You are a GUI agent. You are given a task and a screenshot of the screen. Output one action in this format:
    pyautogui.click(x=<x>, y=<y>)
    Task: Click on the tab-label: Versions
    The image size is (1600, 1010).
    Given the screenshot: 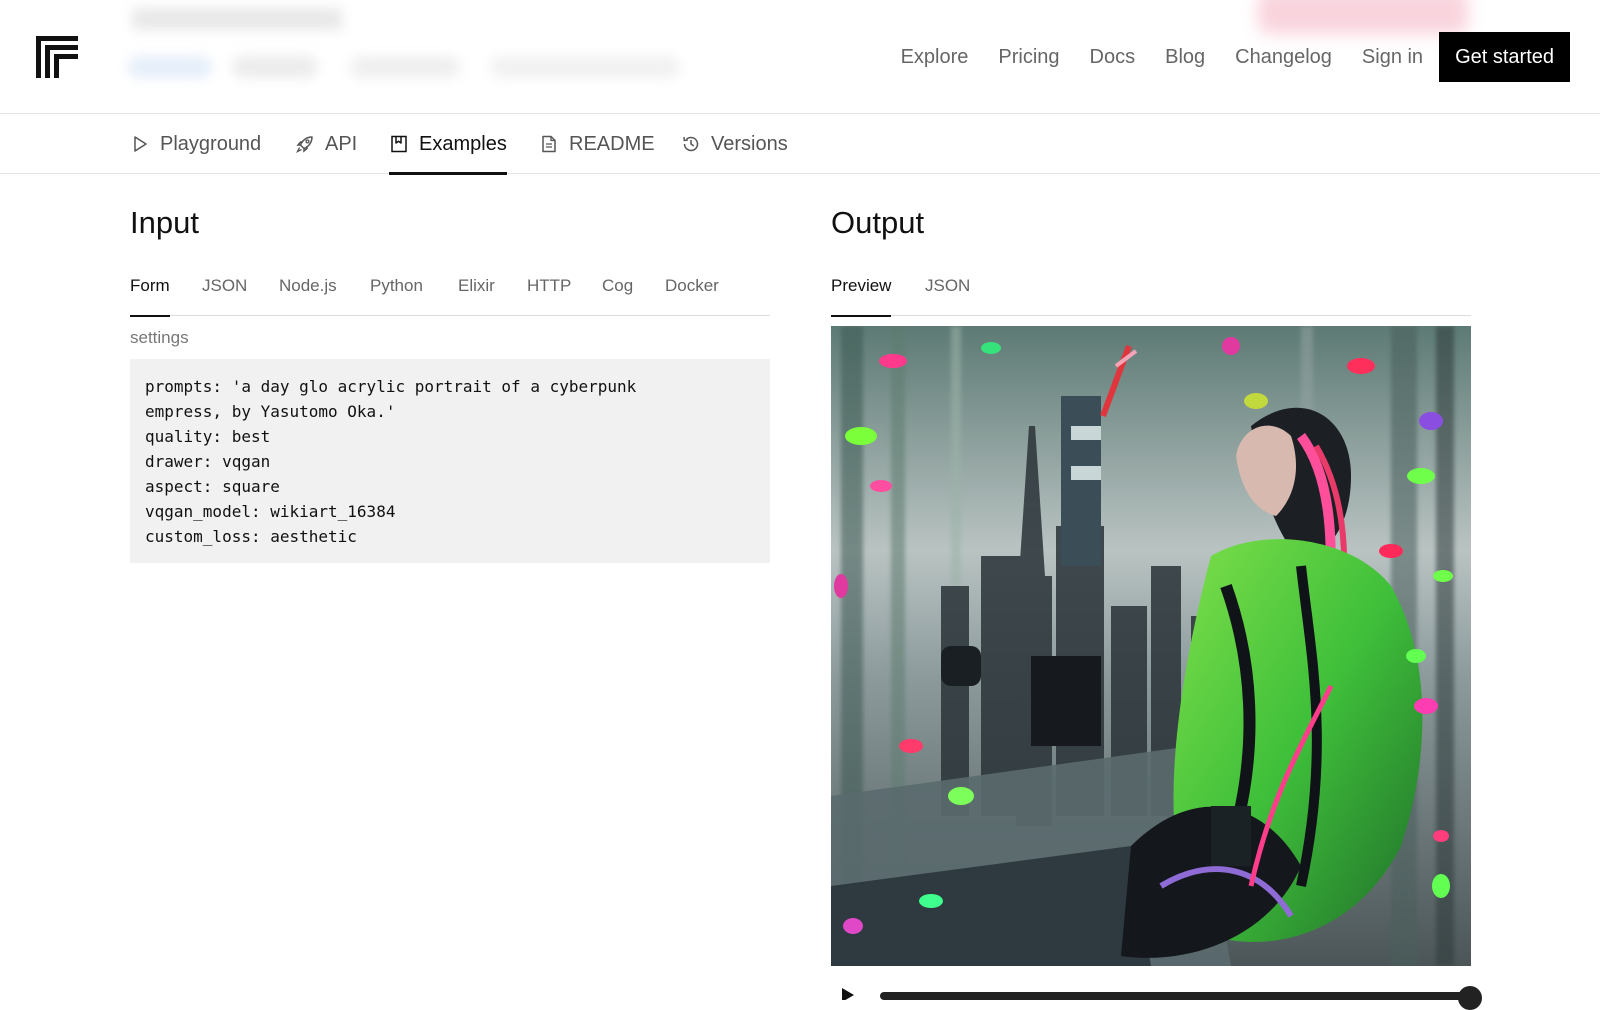 What is the action you would take?
    pyautogui.click(x=749, y=143)
    